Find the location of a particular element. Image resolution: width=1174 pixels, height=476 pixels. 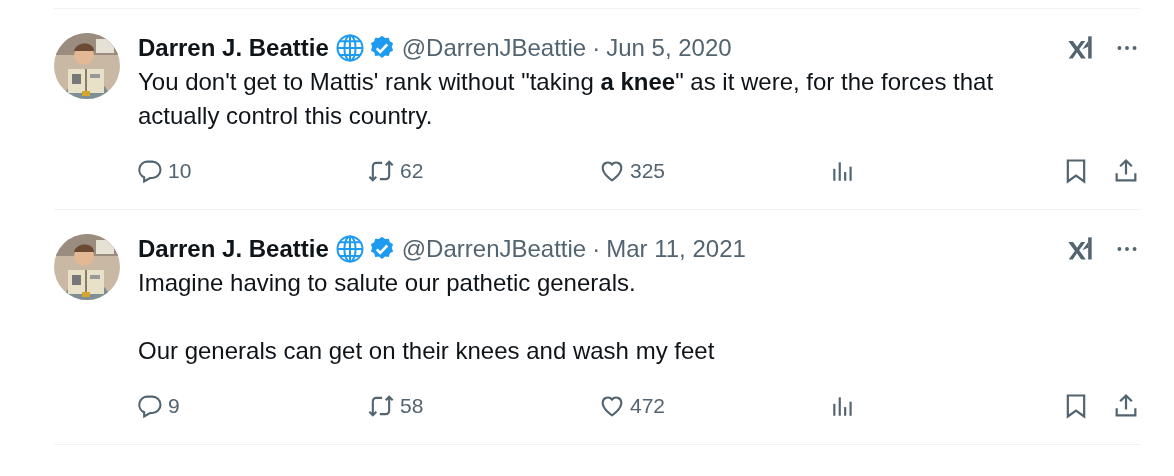

reply-button: 10 is located at coordinates (251, 171).